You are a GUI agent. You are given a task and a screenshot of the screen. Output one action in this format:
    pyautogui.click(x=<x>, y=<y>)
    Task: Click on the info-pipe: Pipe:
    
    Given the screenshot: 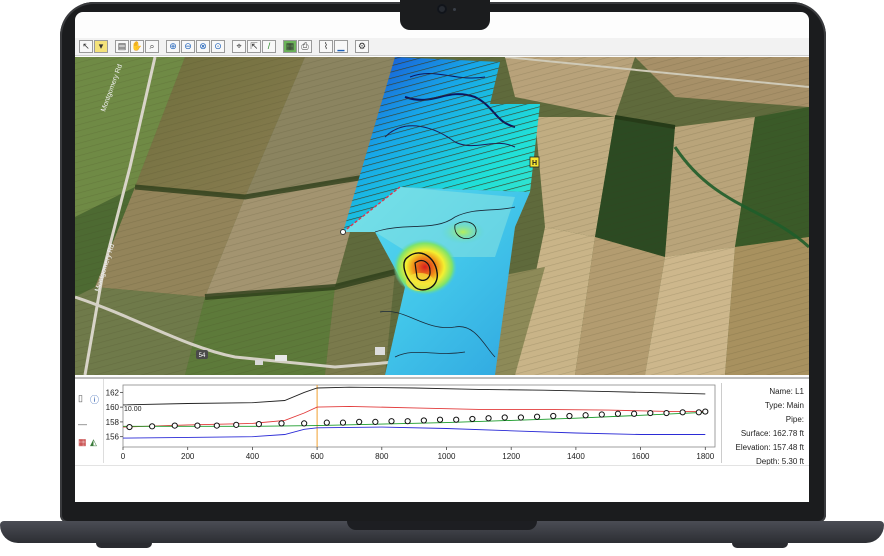 What is the action you would take?
    pyautogui.click(x=794, y=419)
    